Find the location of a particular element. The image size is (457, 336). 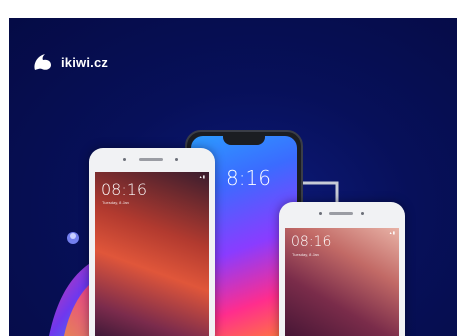

notch is located at coordinates (244, 140).